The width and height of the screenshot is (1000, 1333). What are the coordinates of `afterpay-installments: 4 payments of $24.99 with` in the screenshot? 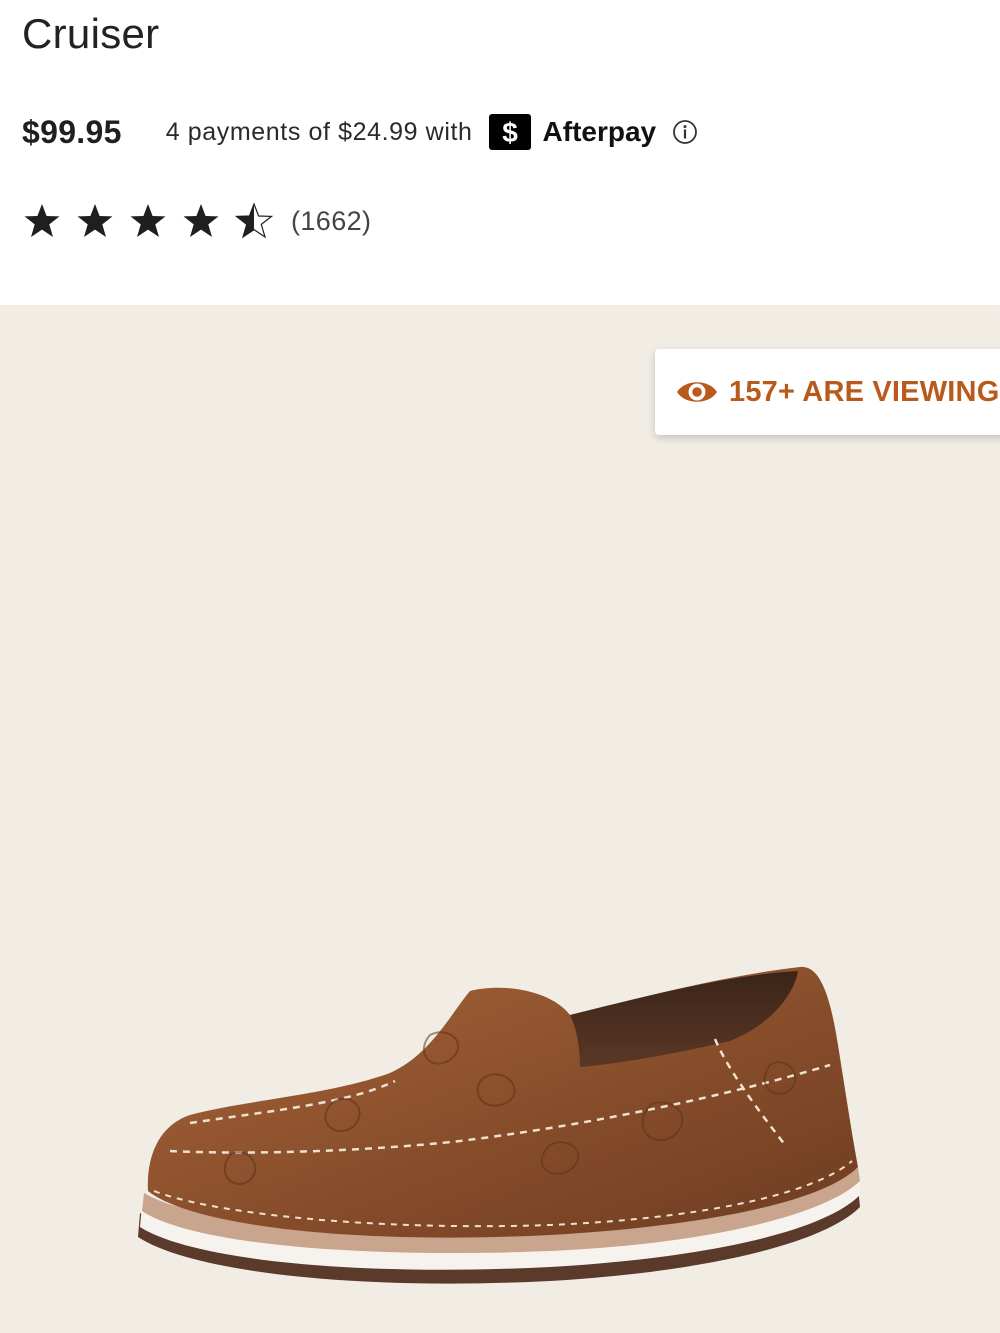 It's located at (319, 131).